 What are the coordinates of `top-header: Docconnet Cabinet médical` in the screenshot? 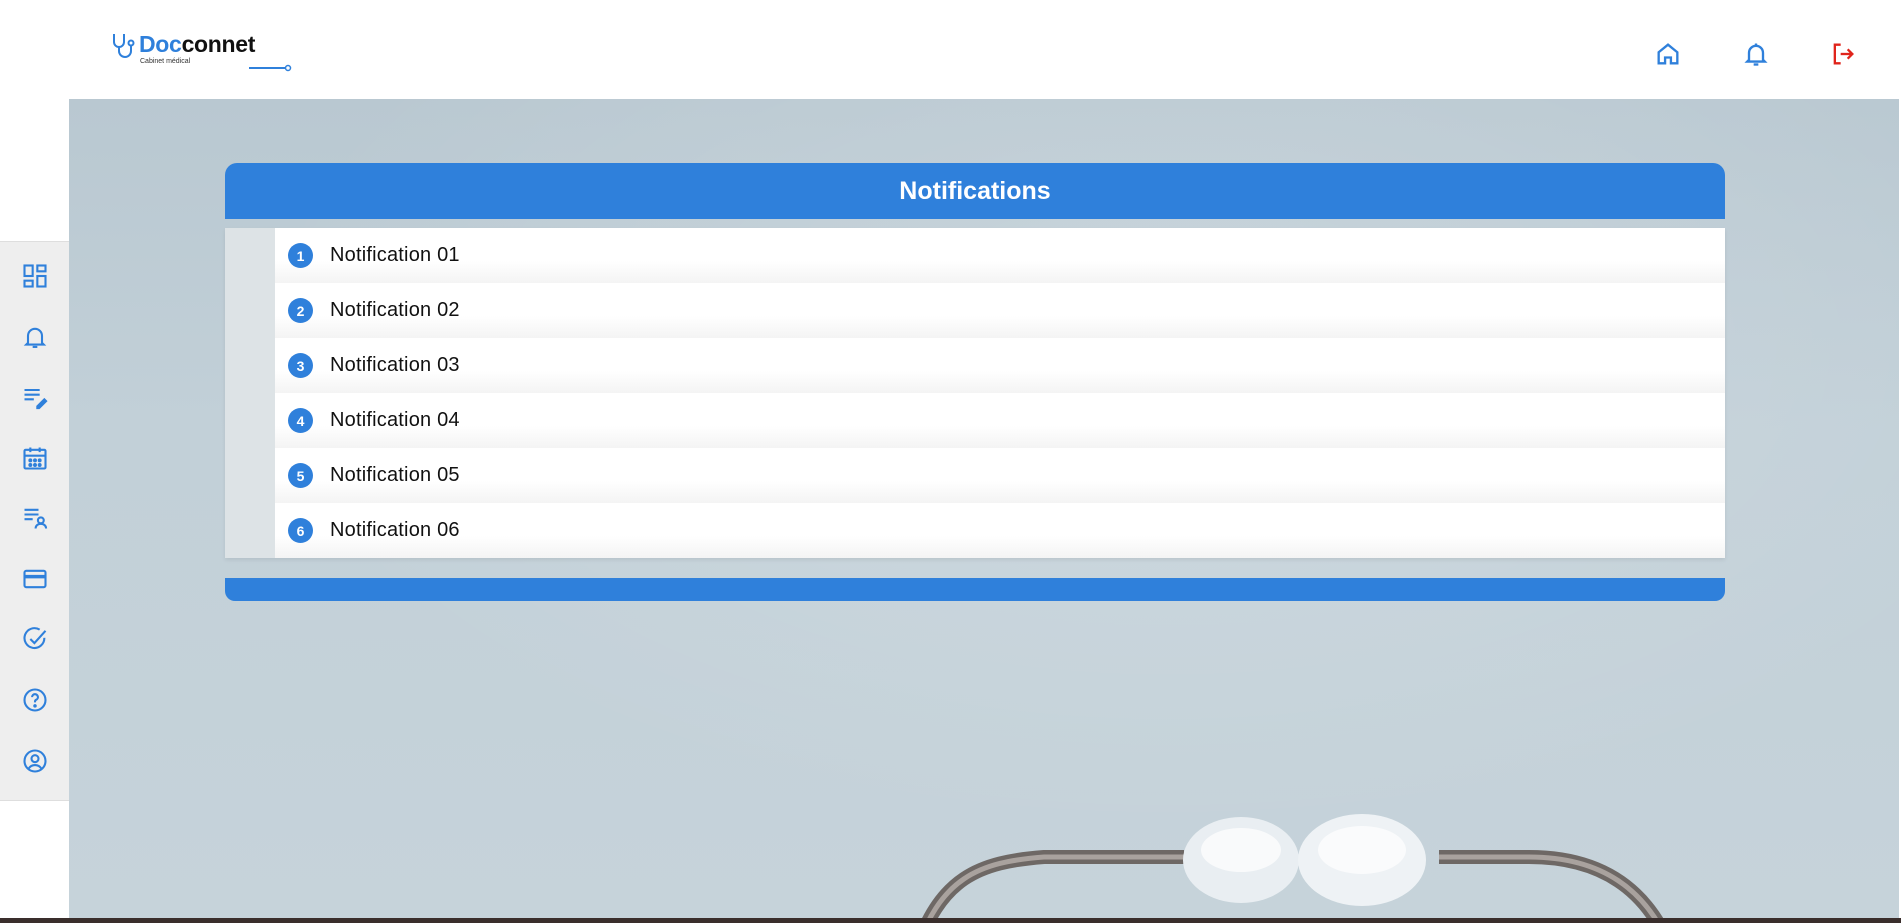 It's located at (985, 49).